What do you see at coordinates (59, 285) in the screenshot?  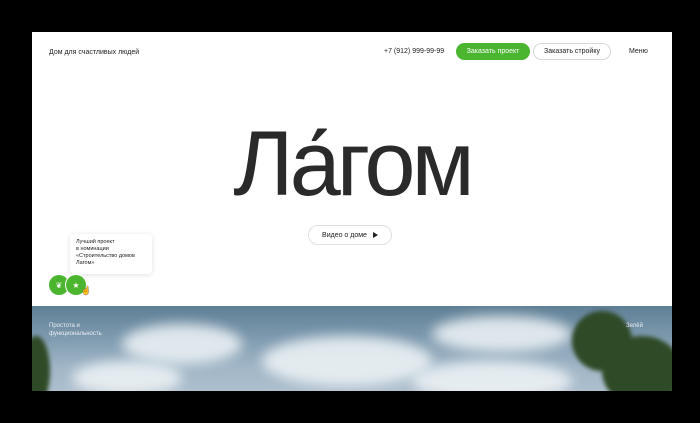 I see `leaf-icon: ❦` at bounding box center [59, 285].